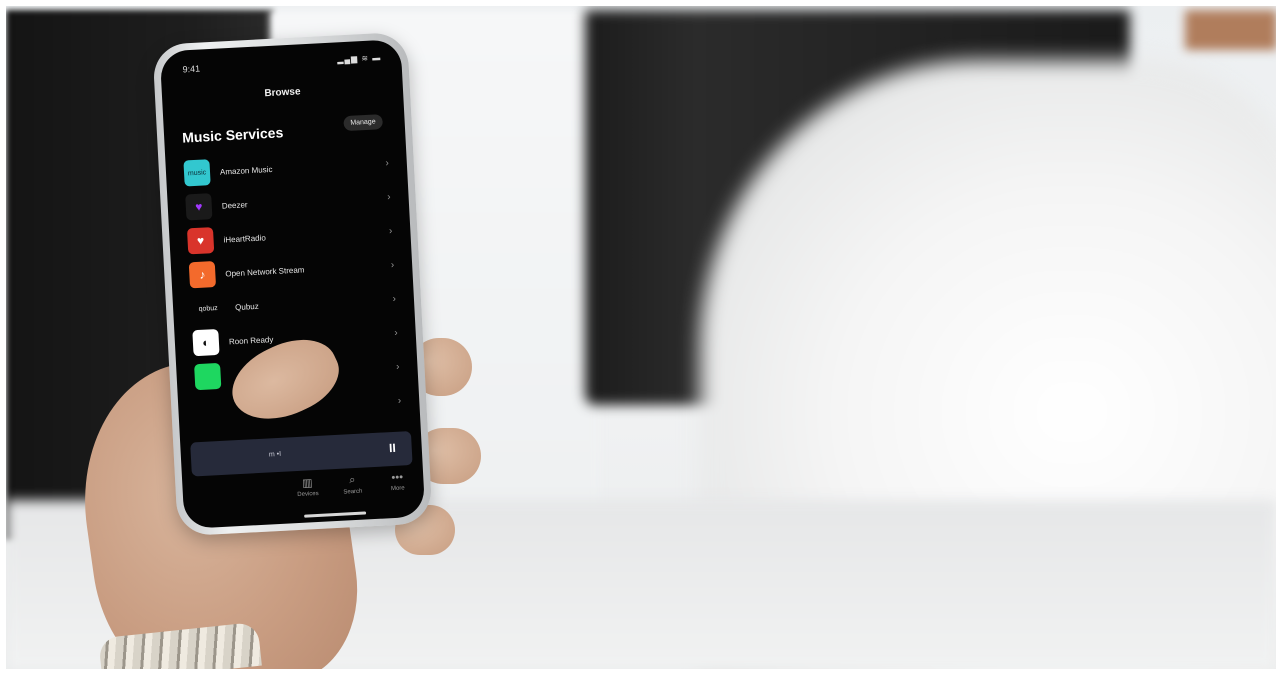 The width and height of the screenshot is (1282, 675). What do you see at coordinates (1231, 30) in the screenshot?
I see `background-wood-accent` at bounding box center [1231, 30].